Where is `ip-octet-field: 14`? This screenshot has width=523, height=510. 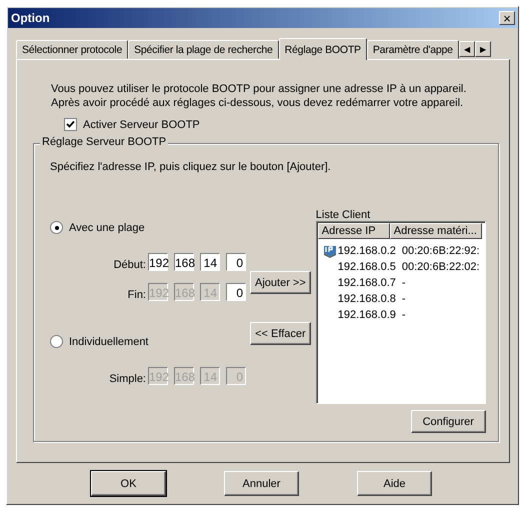
ip-octet-field: 14 is located at coordinates (210, 262).